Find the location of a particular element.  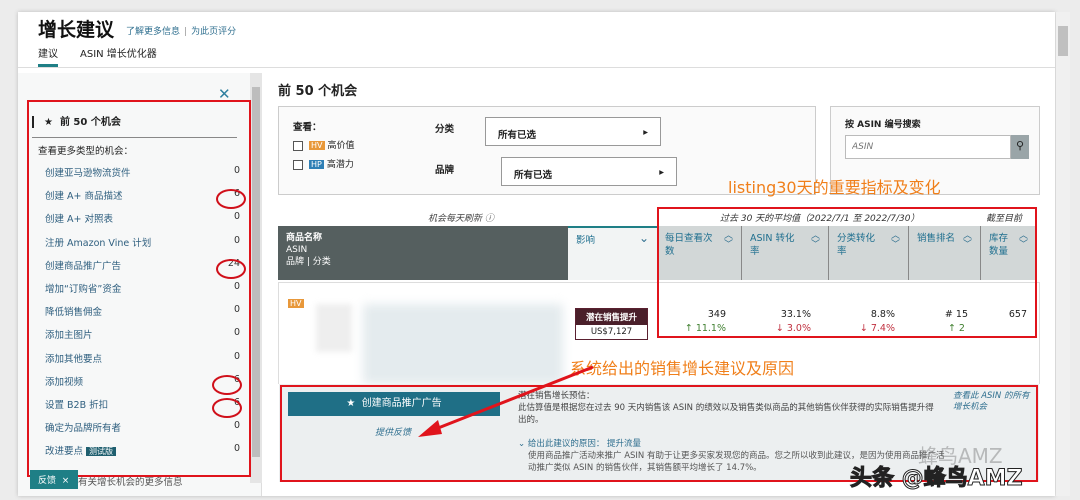

page-scrollbar is located at coordinates (1063, 254).